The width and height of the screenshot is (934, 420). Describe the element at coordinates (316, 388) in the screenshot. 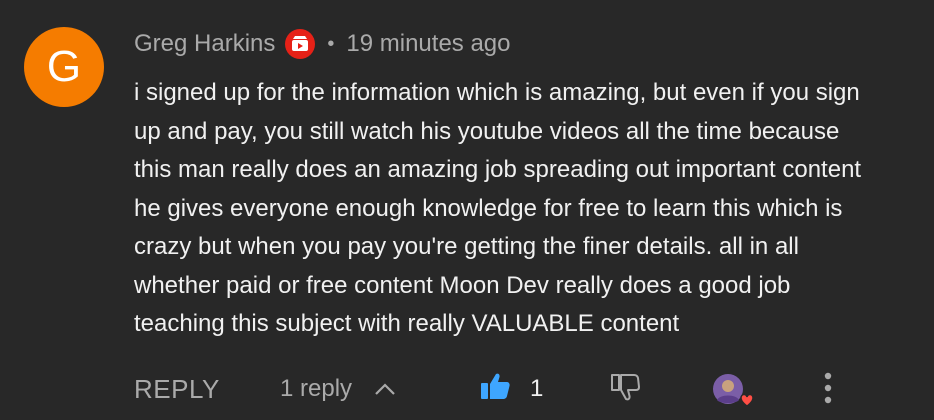

I see `replies-label: 1 reply` at that location.